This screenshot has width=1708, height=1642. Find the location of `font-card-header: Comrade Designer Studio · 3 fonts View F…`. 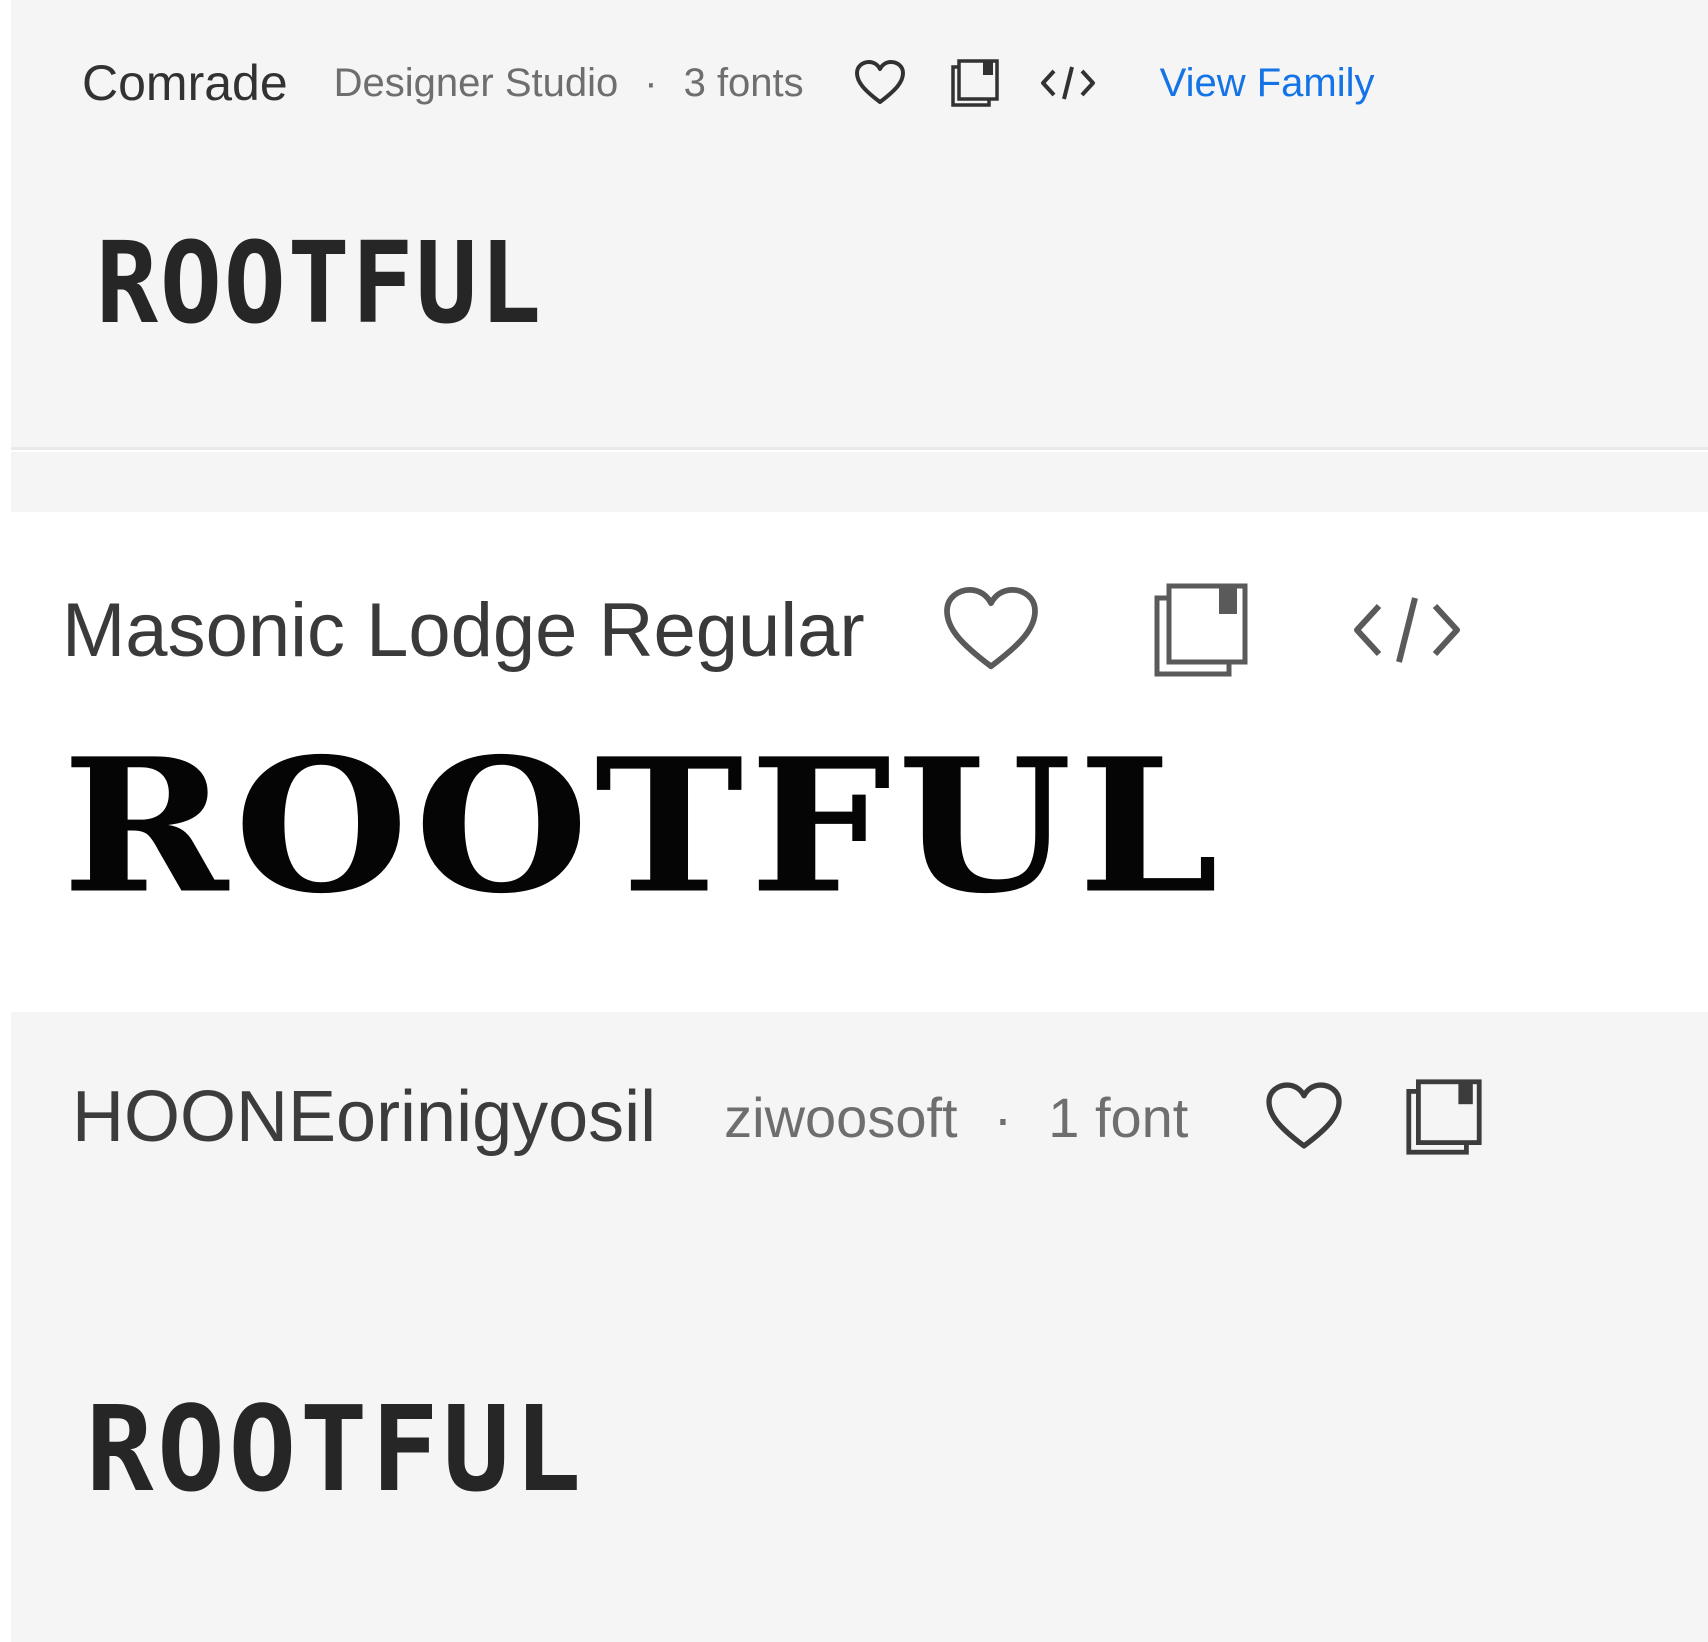

font-card-header: Comrade Designer Studio · 3 fonts View F… is located at coordinates (728, 83).